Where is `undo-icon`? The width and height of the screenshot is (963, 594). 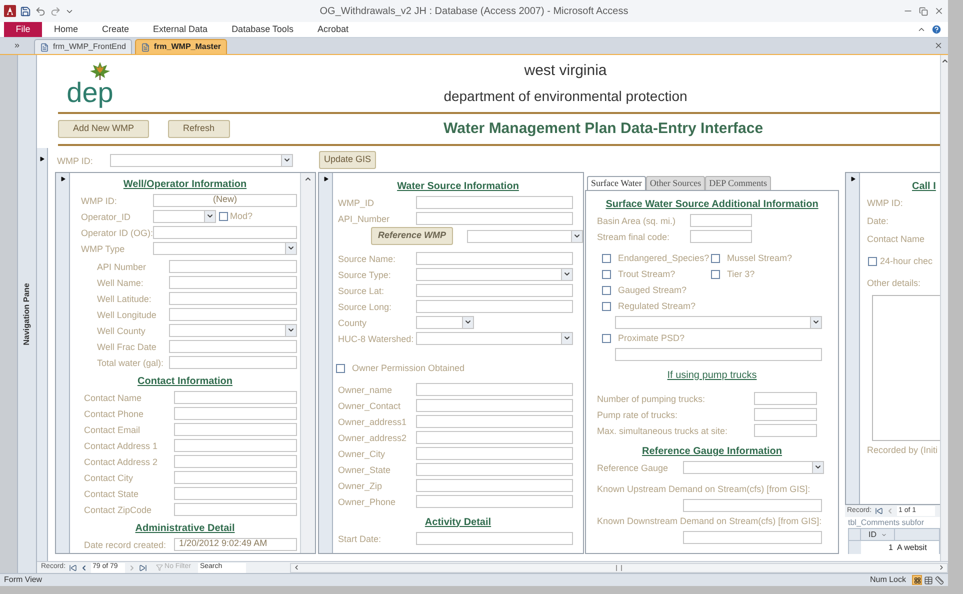 undo-icon is located at coordinates (40, 11).